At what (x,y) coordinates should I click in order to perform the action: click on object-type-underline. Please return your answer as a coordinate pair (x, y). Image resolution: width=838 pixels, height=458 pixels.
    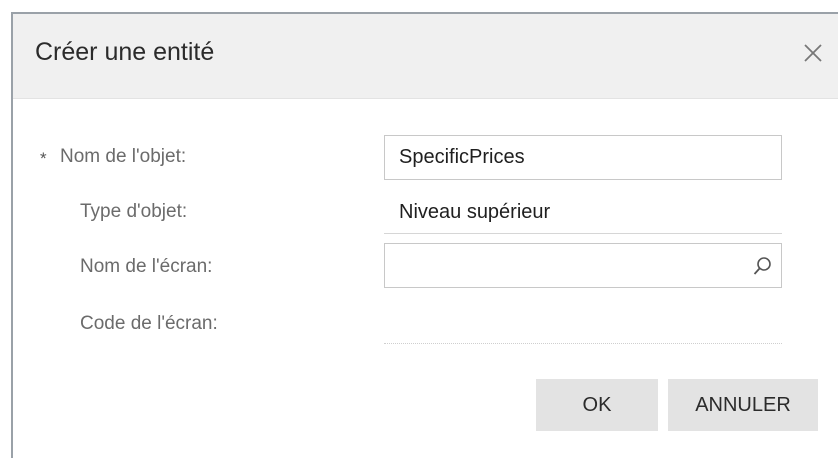
    Looking at the image, I should click on (583, 233).